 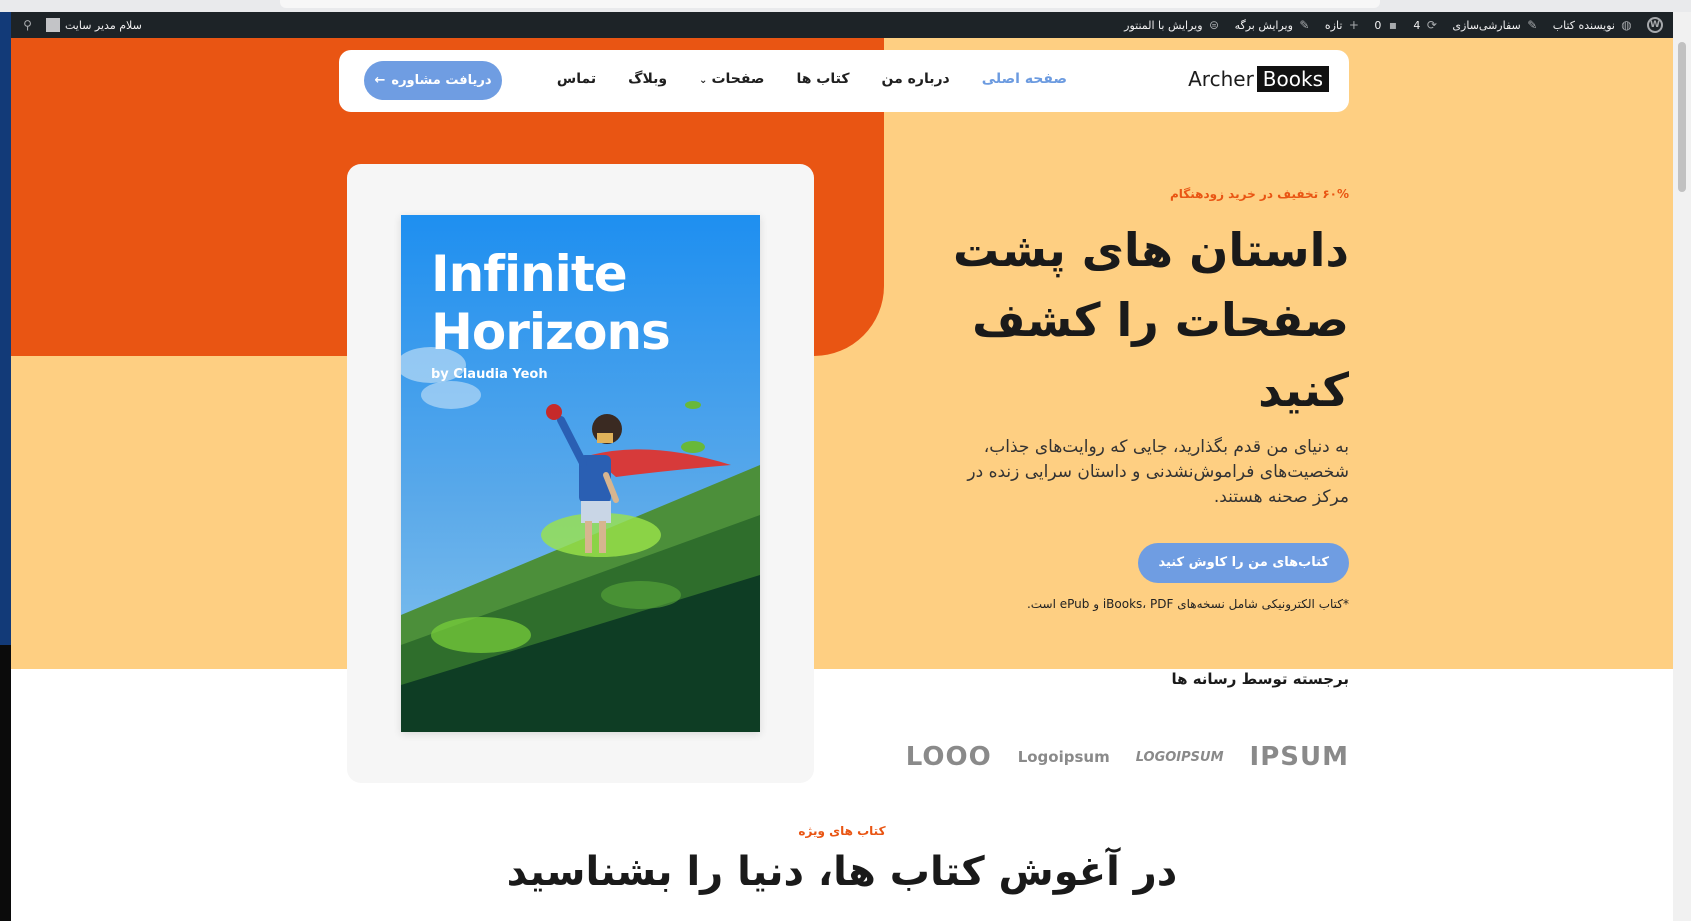 What do you see at coordinates (1063, 757) in the screenshot?
I see `media-logo: Logoipsum` at bounding box center [1063, 757].